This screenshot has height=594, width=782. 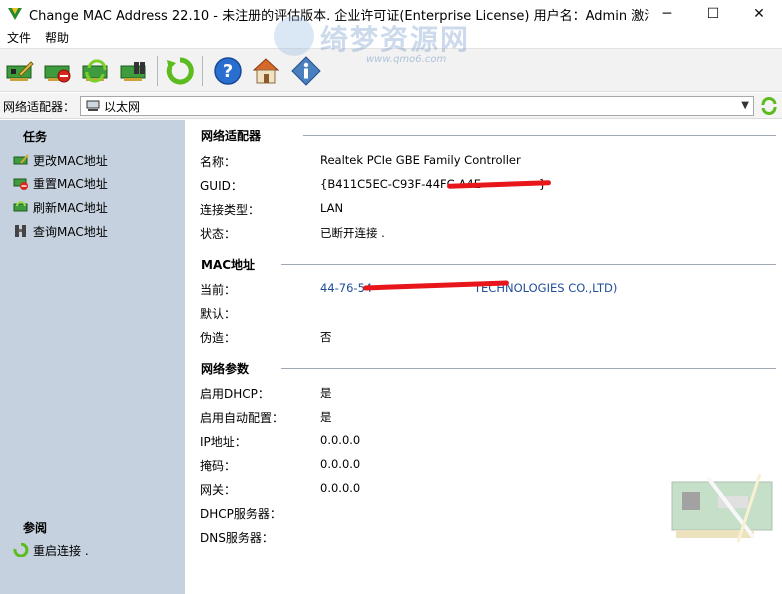 I want to click on current-mac-label: 当前：, so click(x=218, y=290).